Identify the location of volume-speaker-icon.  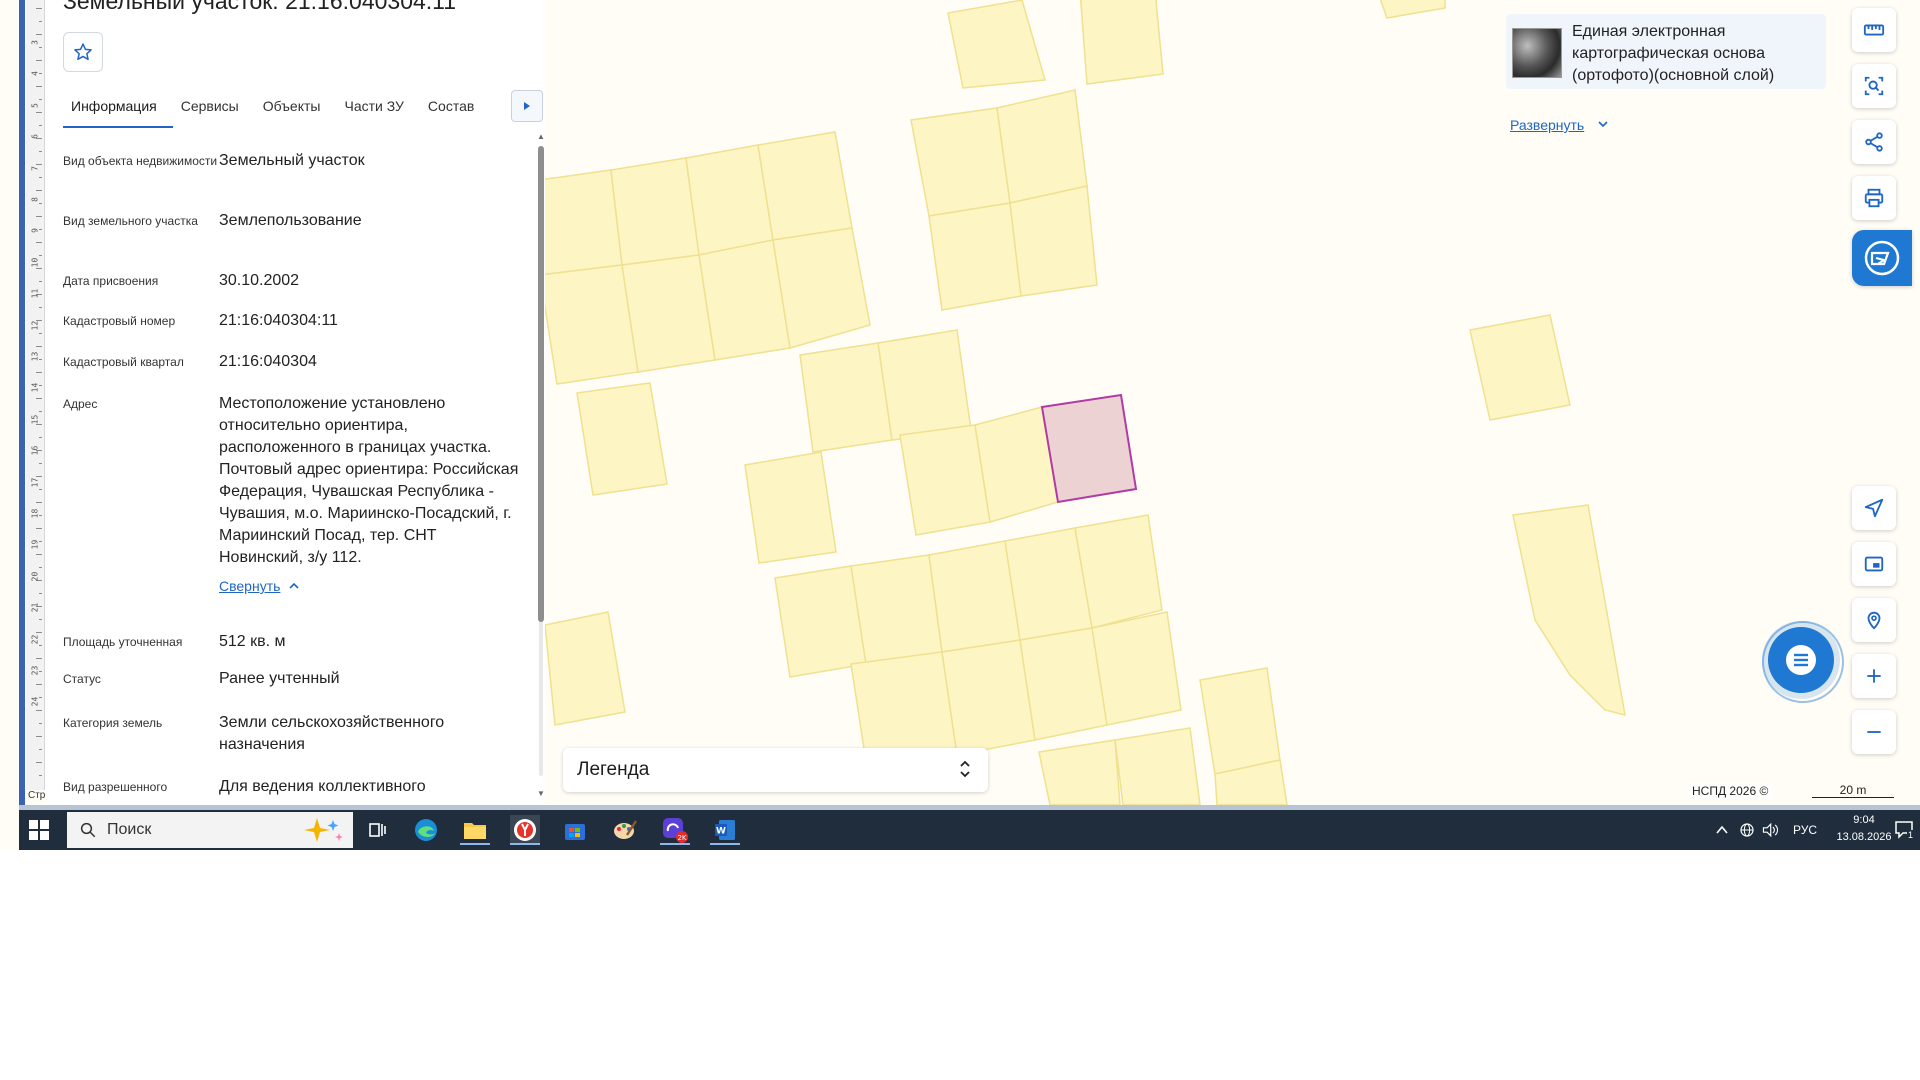
(1770, 830).